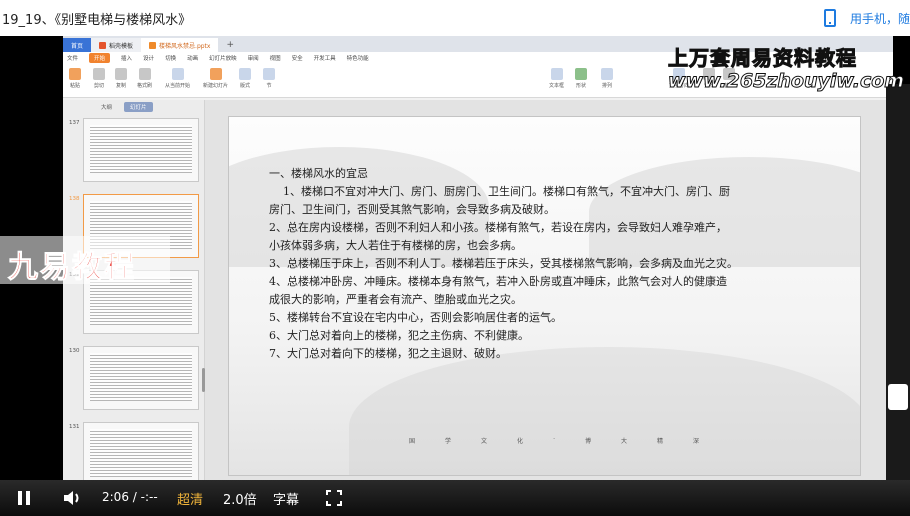 Image resolution: width=910 pixels, height=516 pixels. I want to click on thumb-number: 137, so click(74, 123).